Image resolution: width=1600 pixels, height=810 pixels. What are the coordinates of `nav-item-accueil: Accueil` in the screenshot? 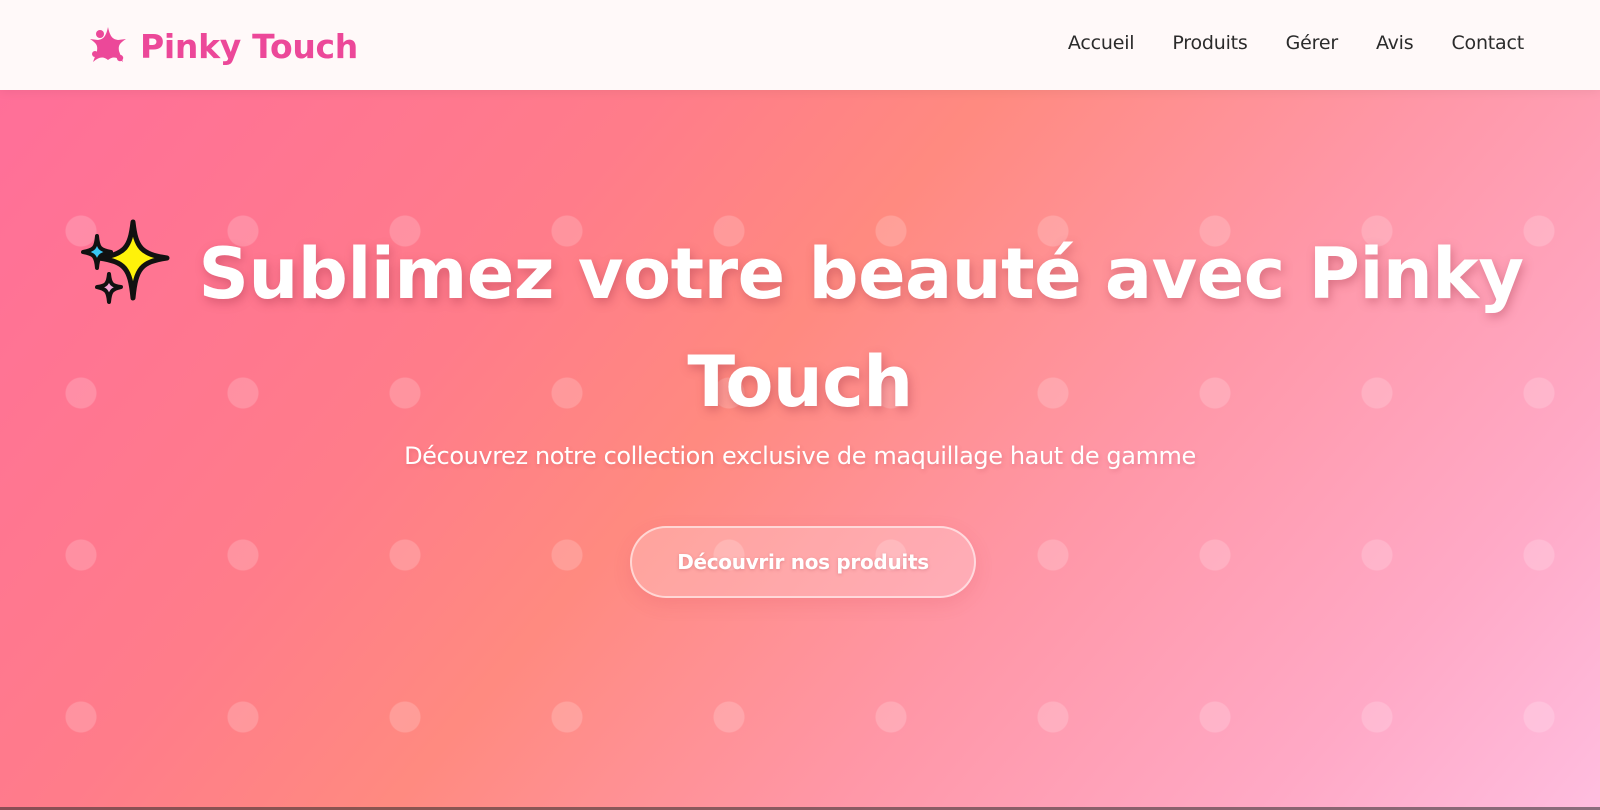 It's located at (1101, 43).